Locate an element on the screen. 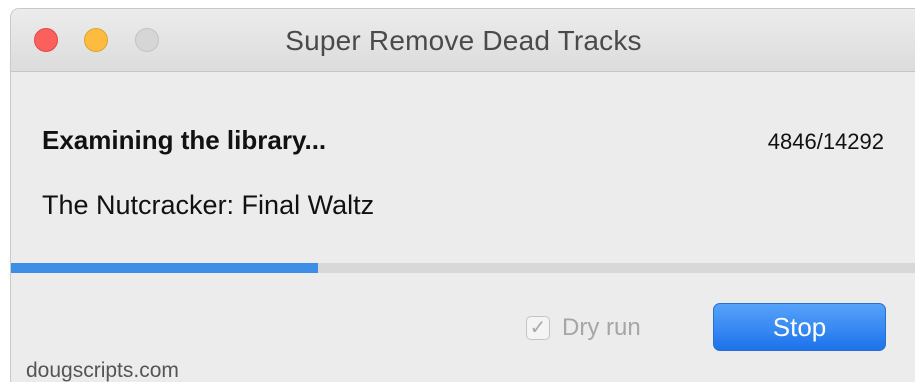  current-track-name: The Nutcracker: Final Waltz is located at coordinates (208, 205).